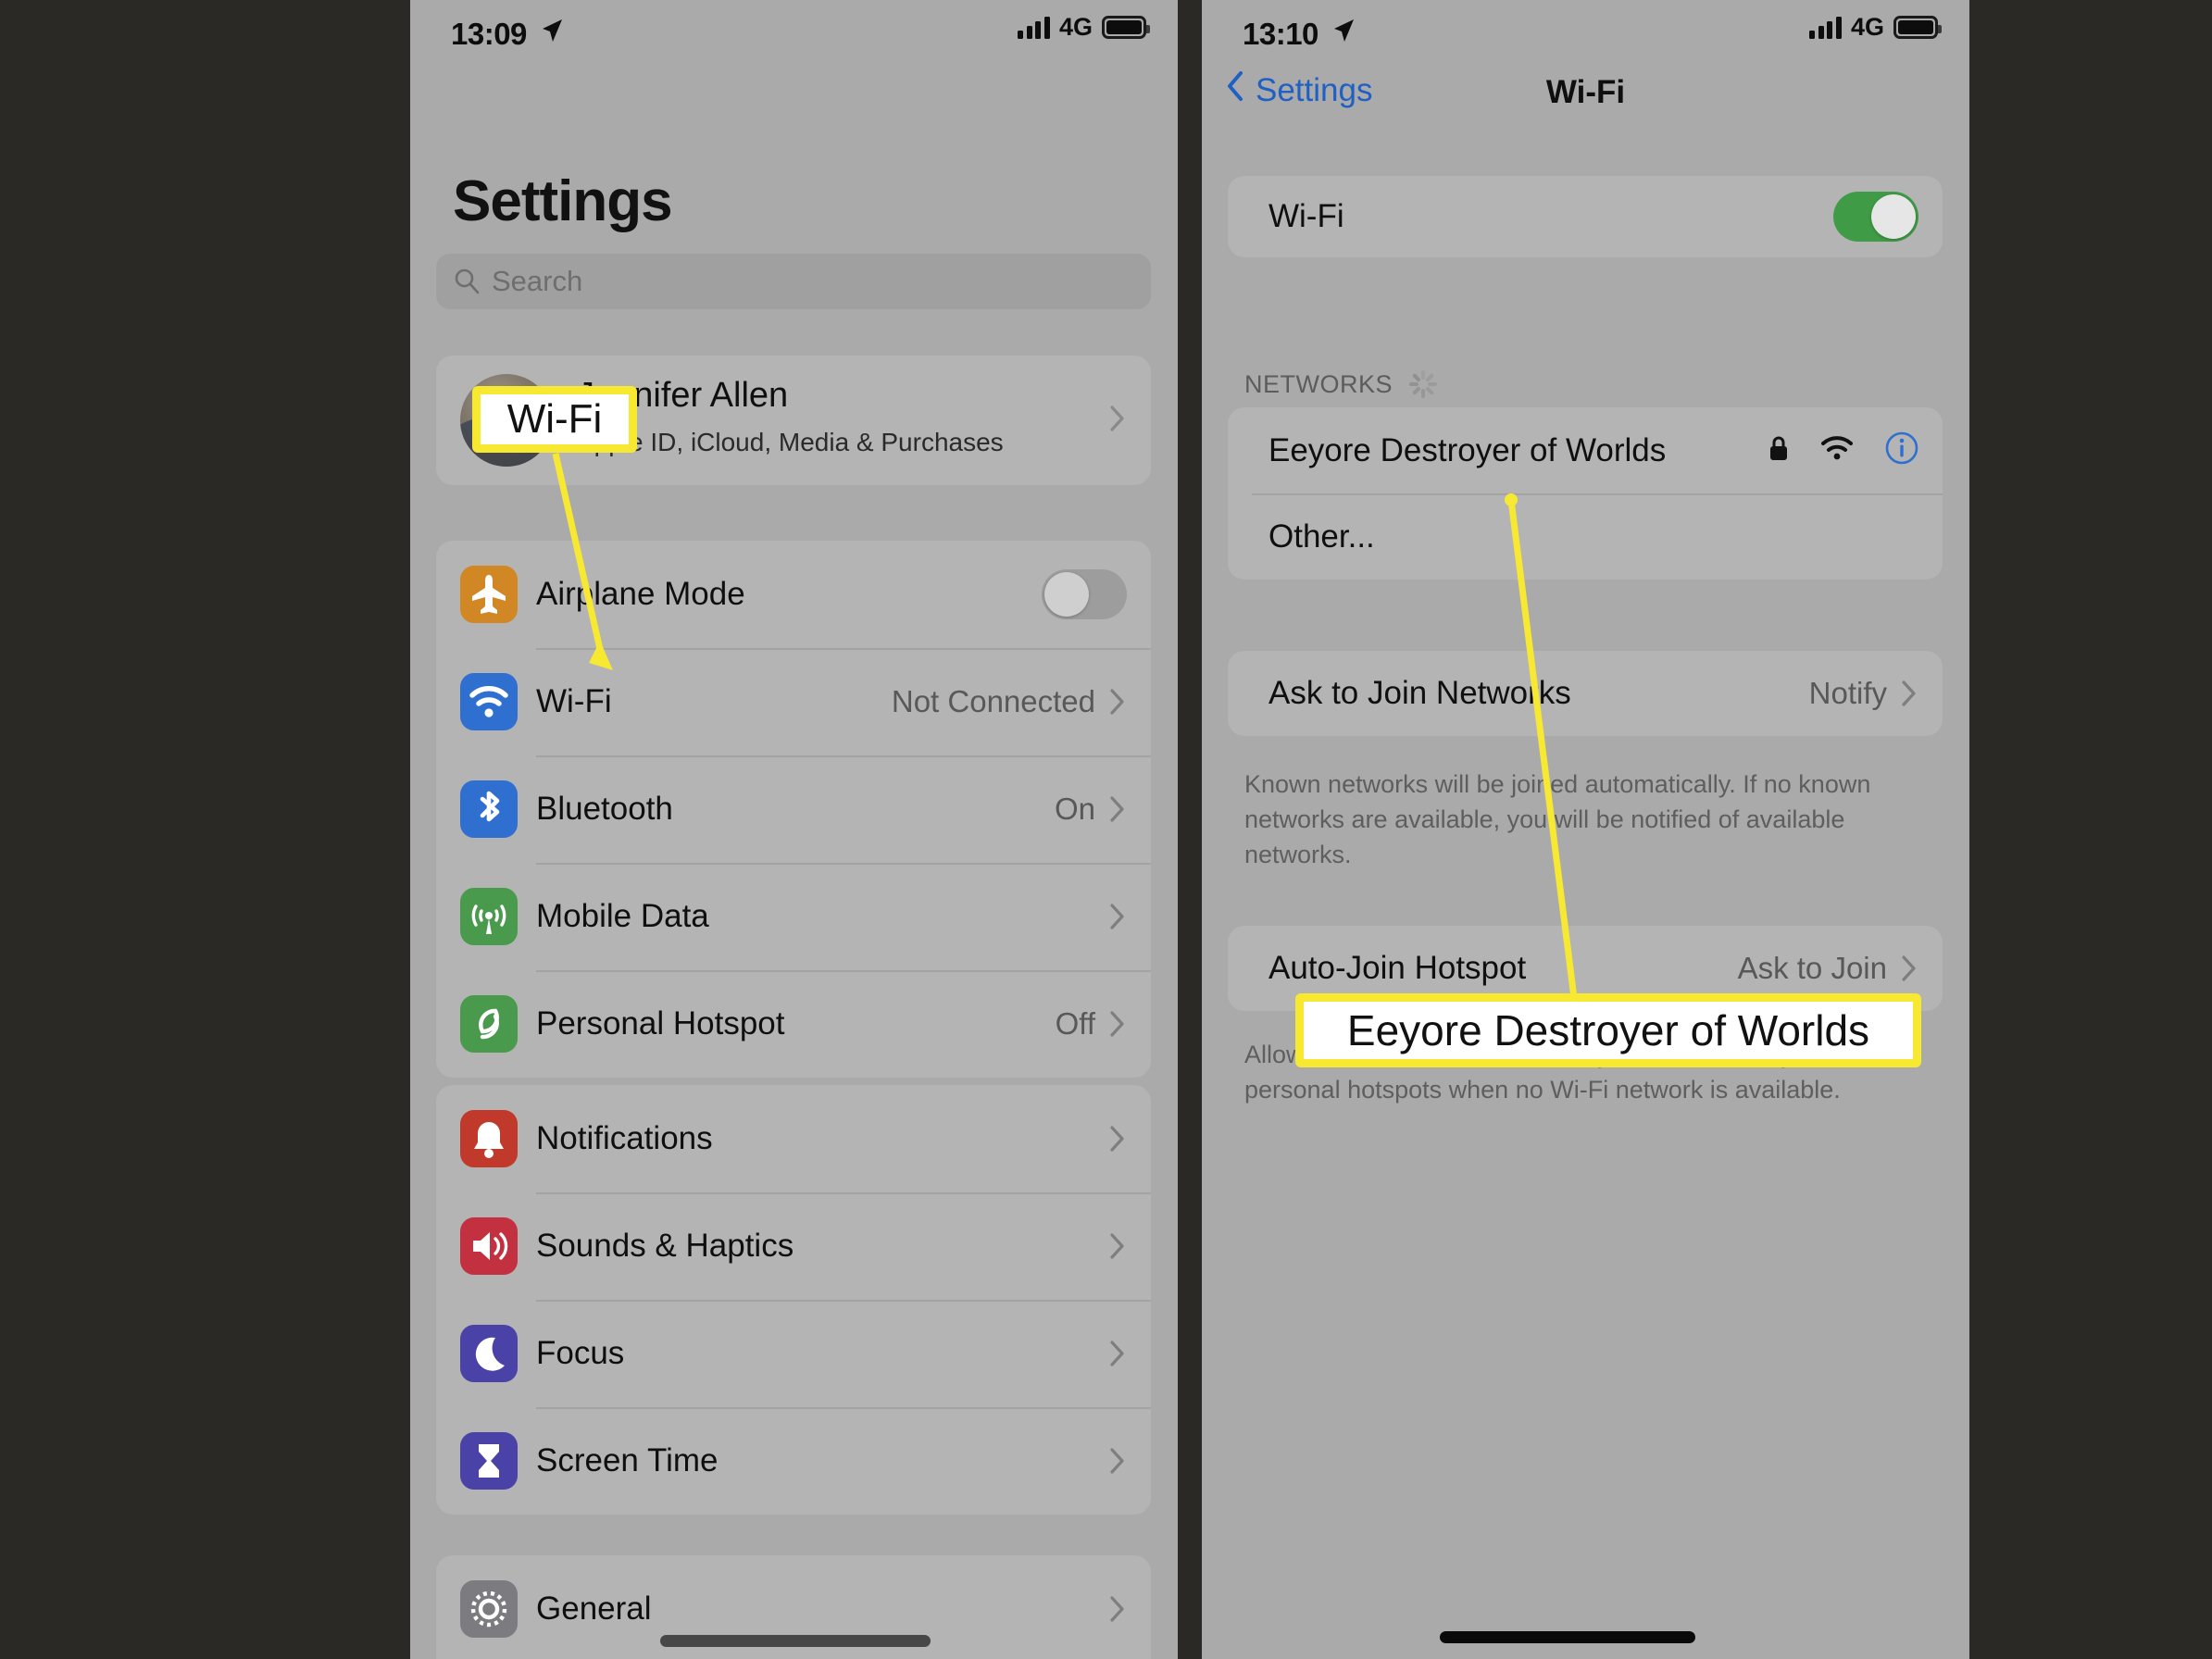 This screenshot has width=2212, height=1659. Describe the element at coordinates (1837, 450) in the screenshot. I see `wifi-signal-icon` at that location.